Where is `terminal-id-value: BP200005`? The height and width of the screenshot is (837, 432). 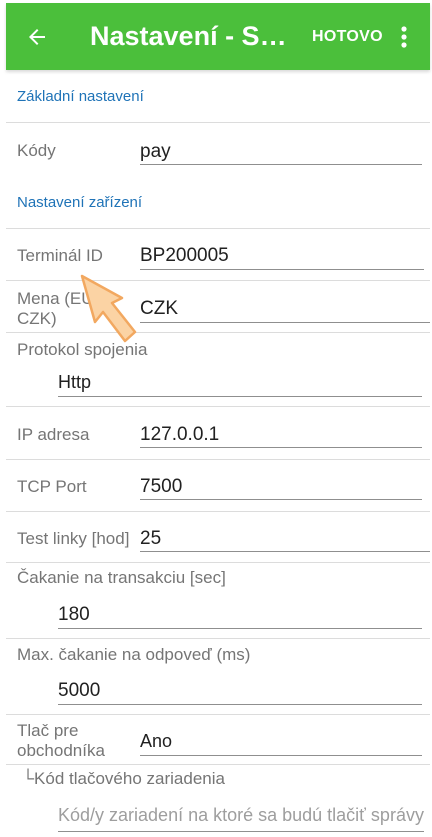
terminal-id-value: BP200005 is located at coordinates (184, 256).